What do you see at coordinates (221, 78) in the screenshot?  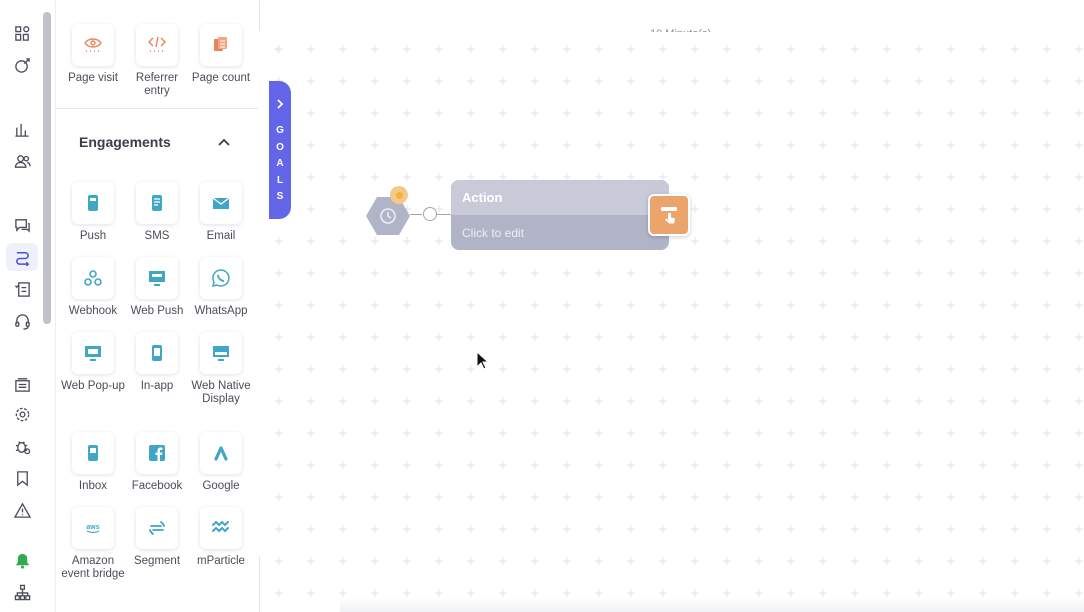 I see `tile-label: Page count` at bounding box center [221, 78].